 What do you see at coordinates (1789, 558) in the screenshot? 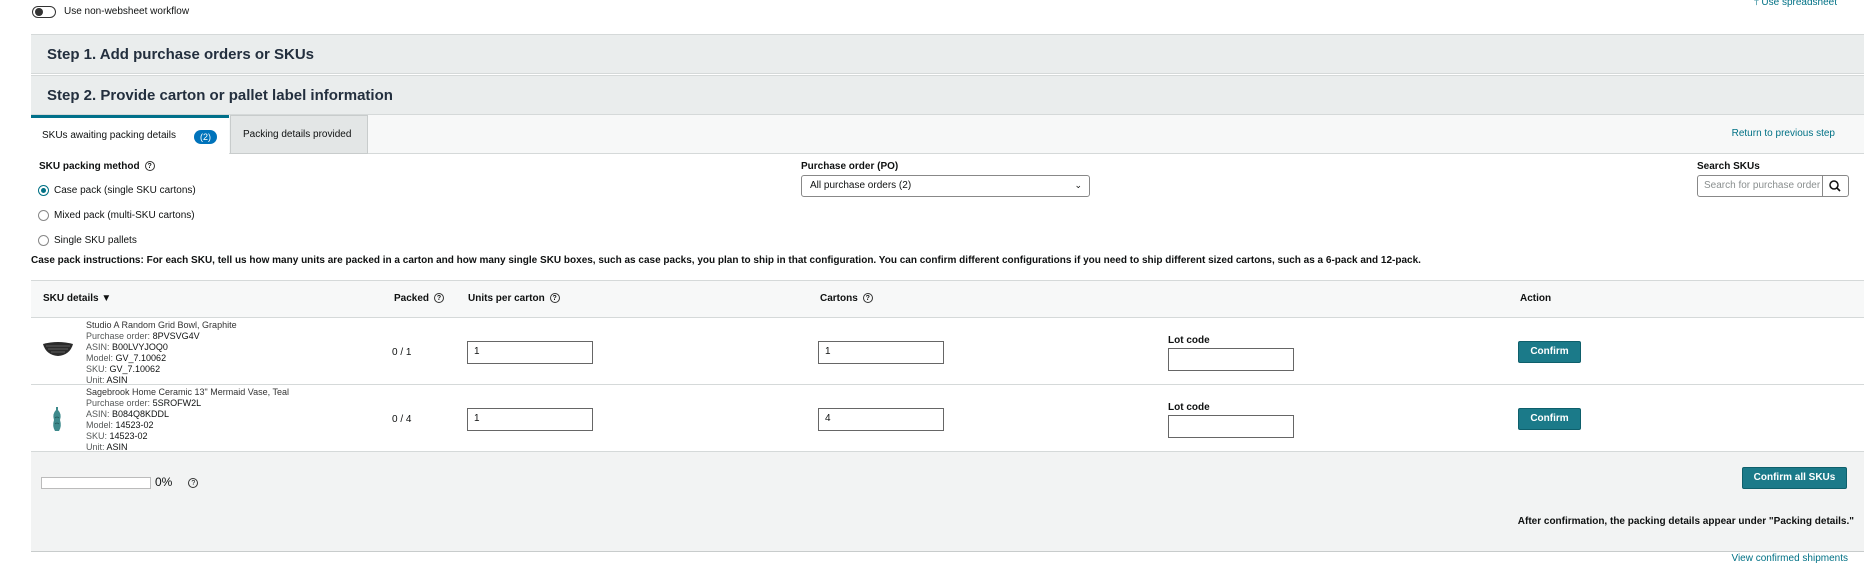
I see `view-confirmed-shipments-link: View confirmed shipments` at bounding box center [1789, 558].